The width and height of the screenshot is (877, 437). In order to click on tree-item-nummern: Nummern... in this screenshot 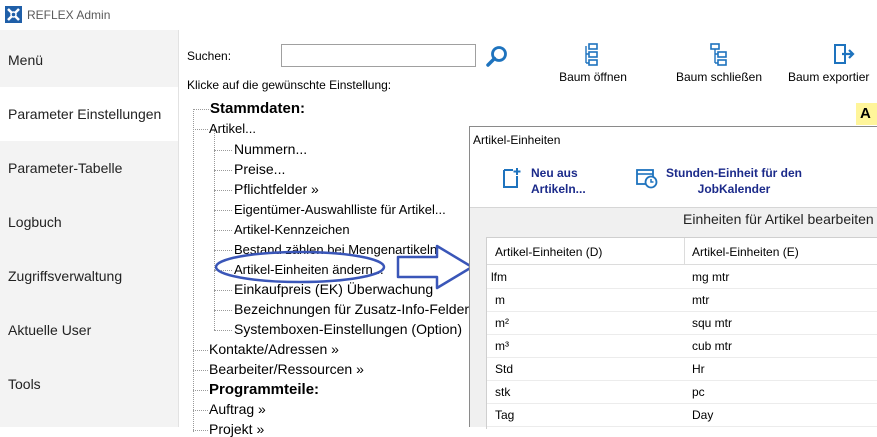, I will do `click(270, 149)`.